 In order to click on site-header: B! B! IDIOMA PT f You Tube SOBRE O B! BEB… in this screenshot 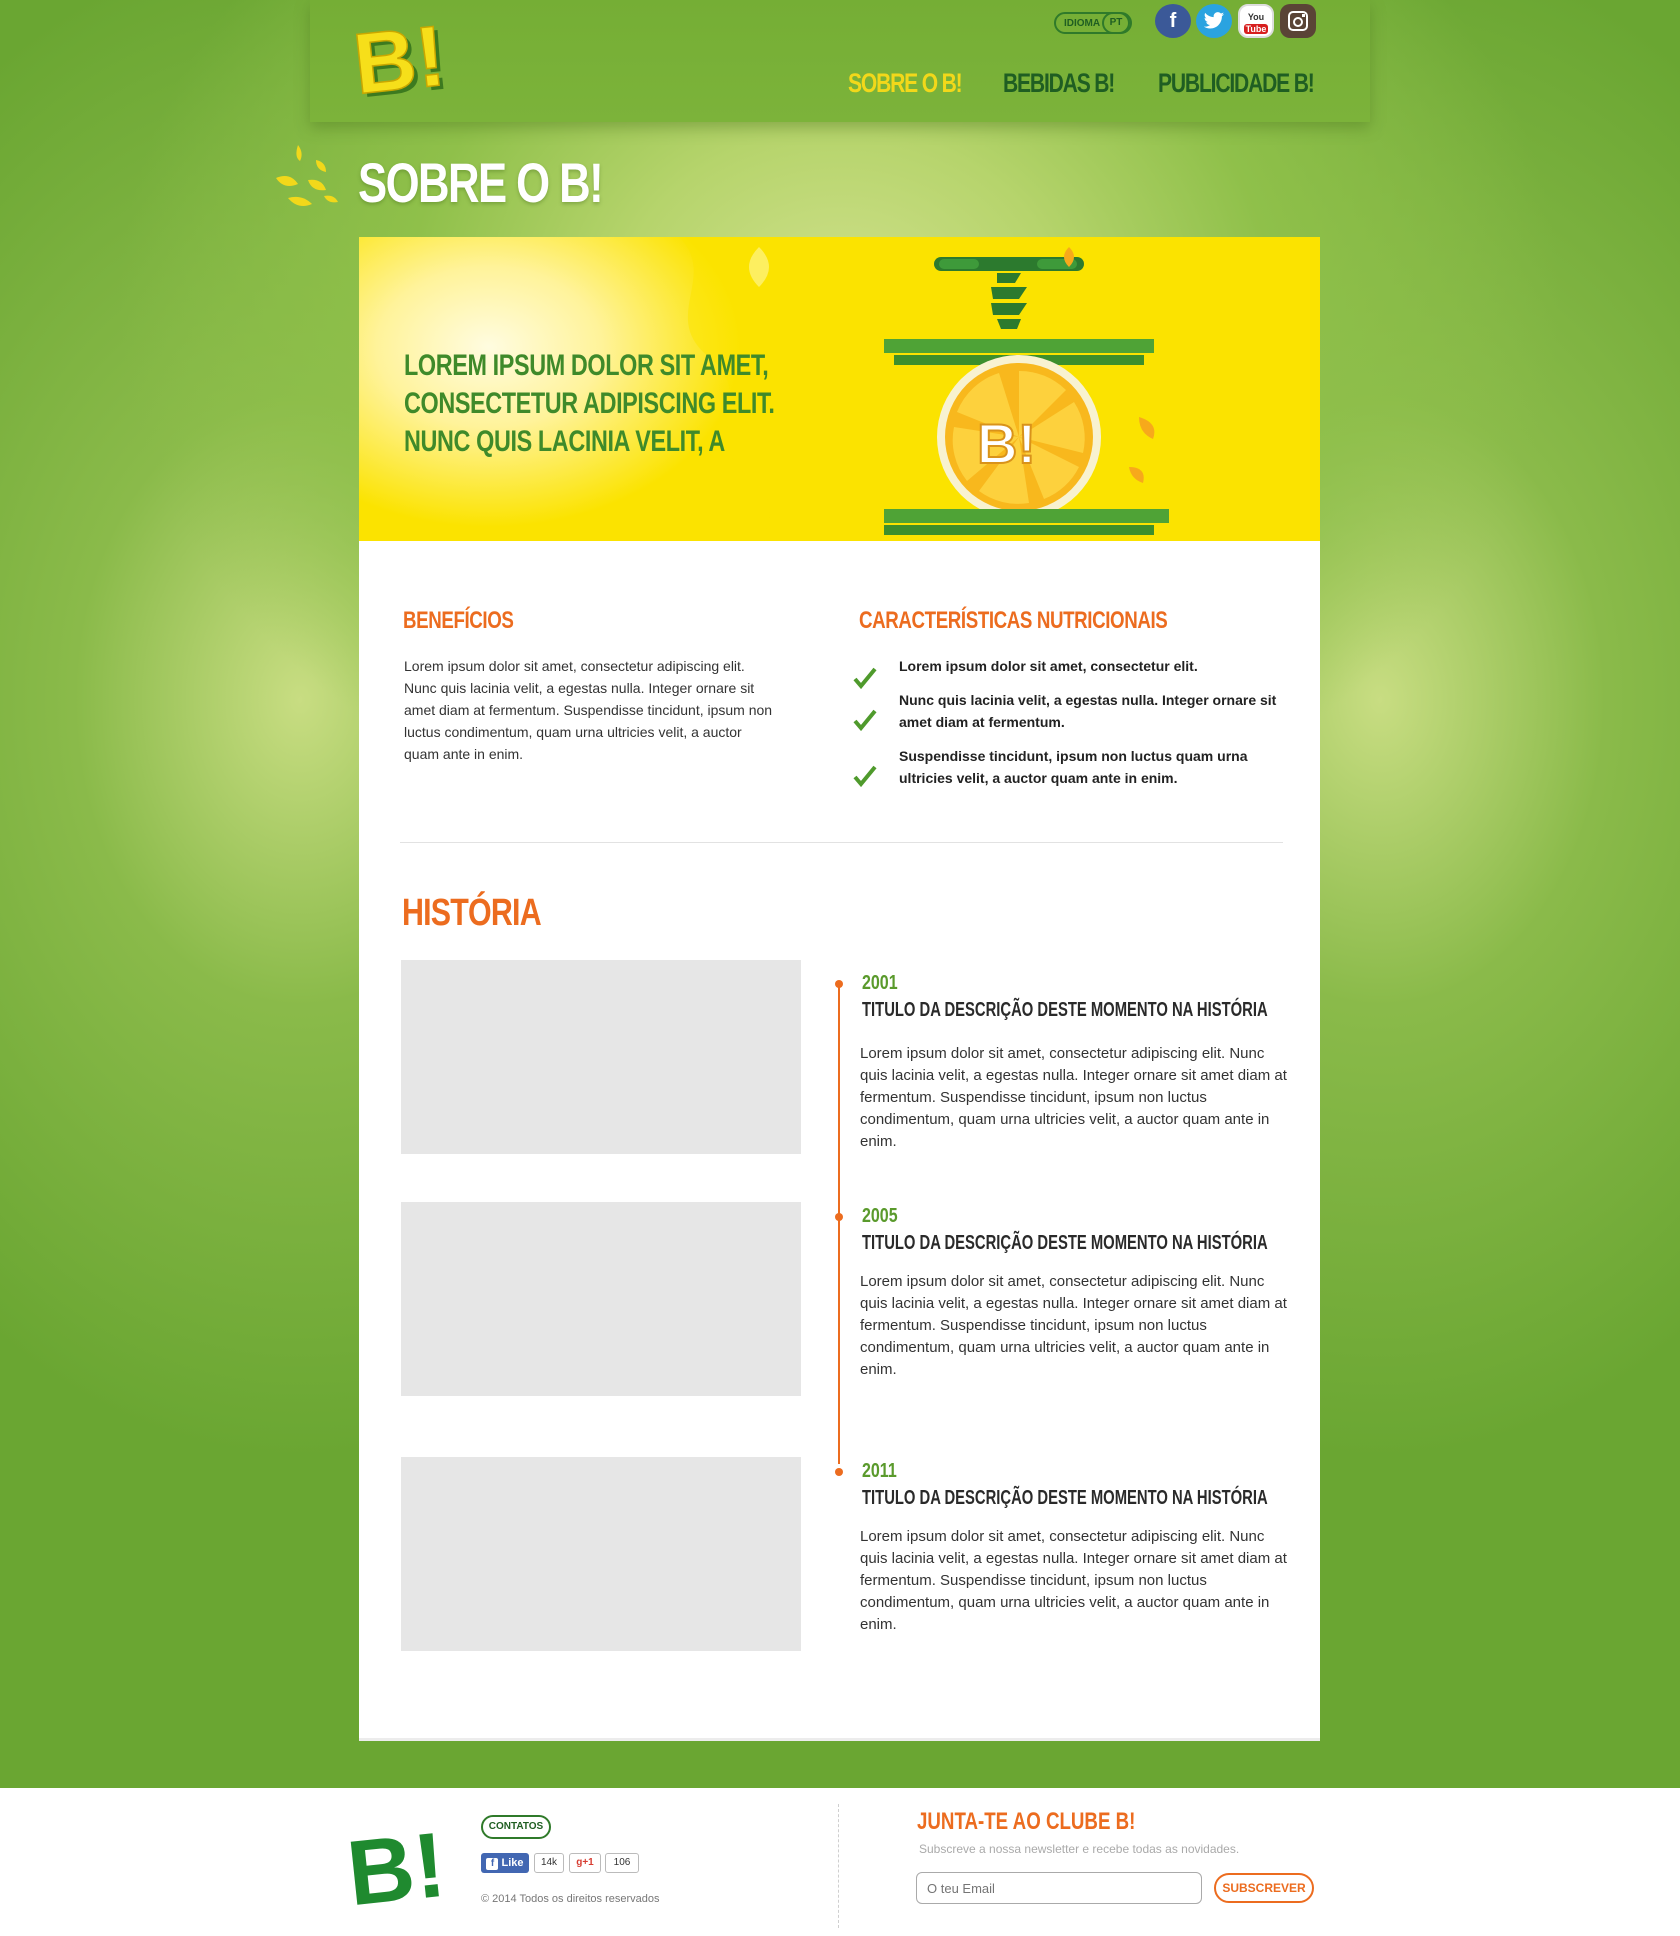, I will do `click(840, 61)`.